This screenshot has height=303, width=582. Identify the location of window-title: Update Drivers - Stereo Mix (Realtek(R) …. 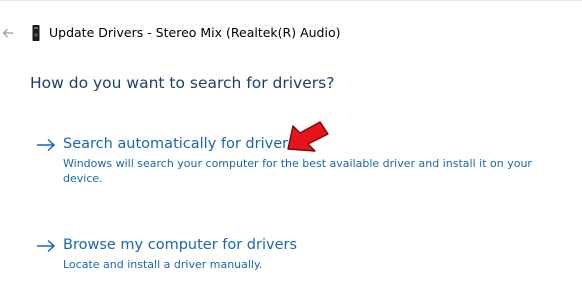
(195, 32).